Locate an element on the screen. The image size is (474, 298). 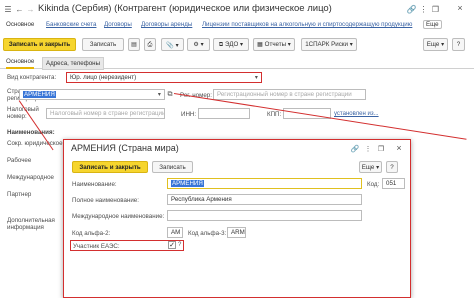
extra-info-label-1: Дополнительная is located at coordinates (31, 220).